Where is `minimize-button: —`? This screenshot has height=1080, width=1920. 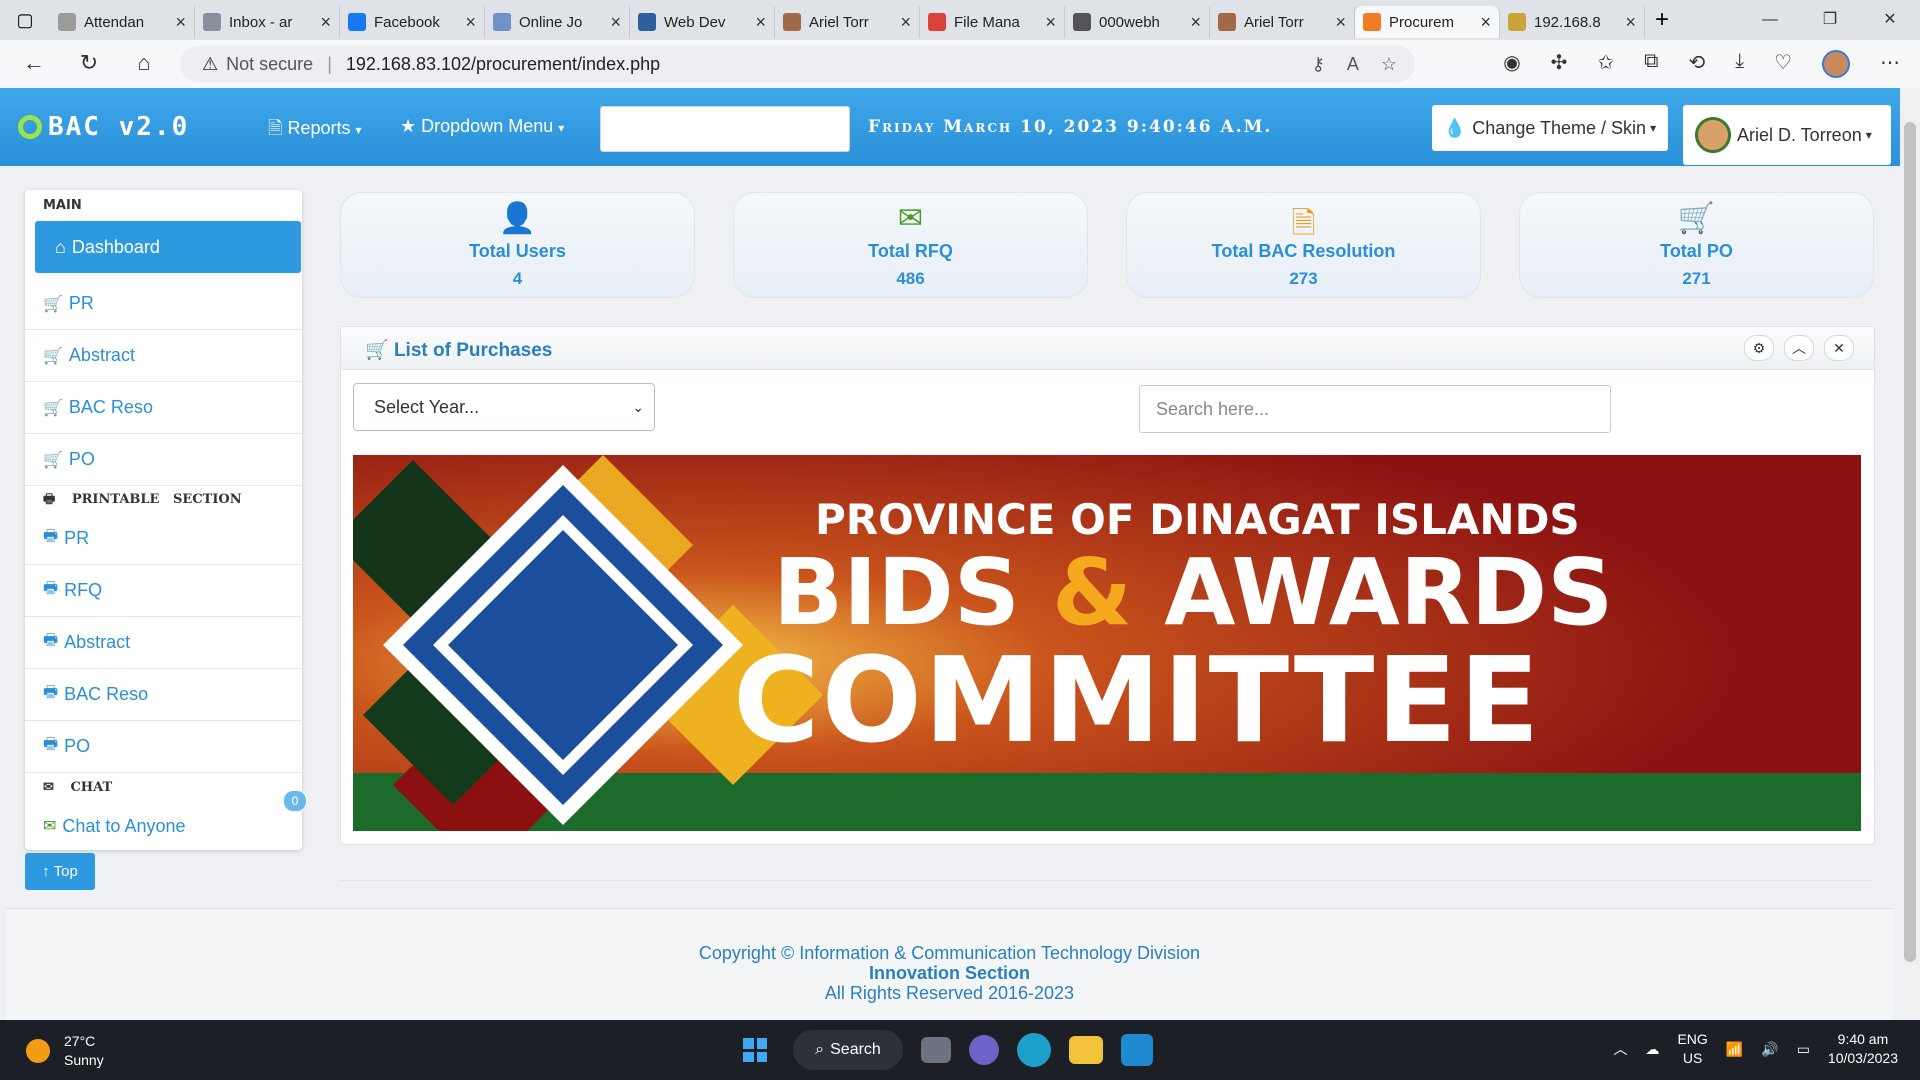
minimize-button: — is located at coordinates (1770, 20).